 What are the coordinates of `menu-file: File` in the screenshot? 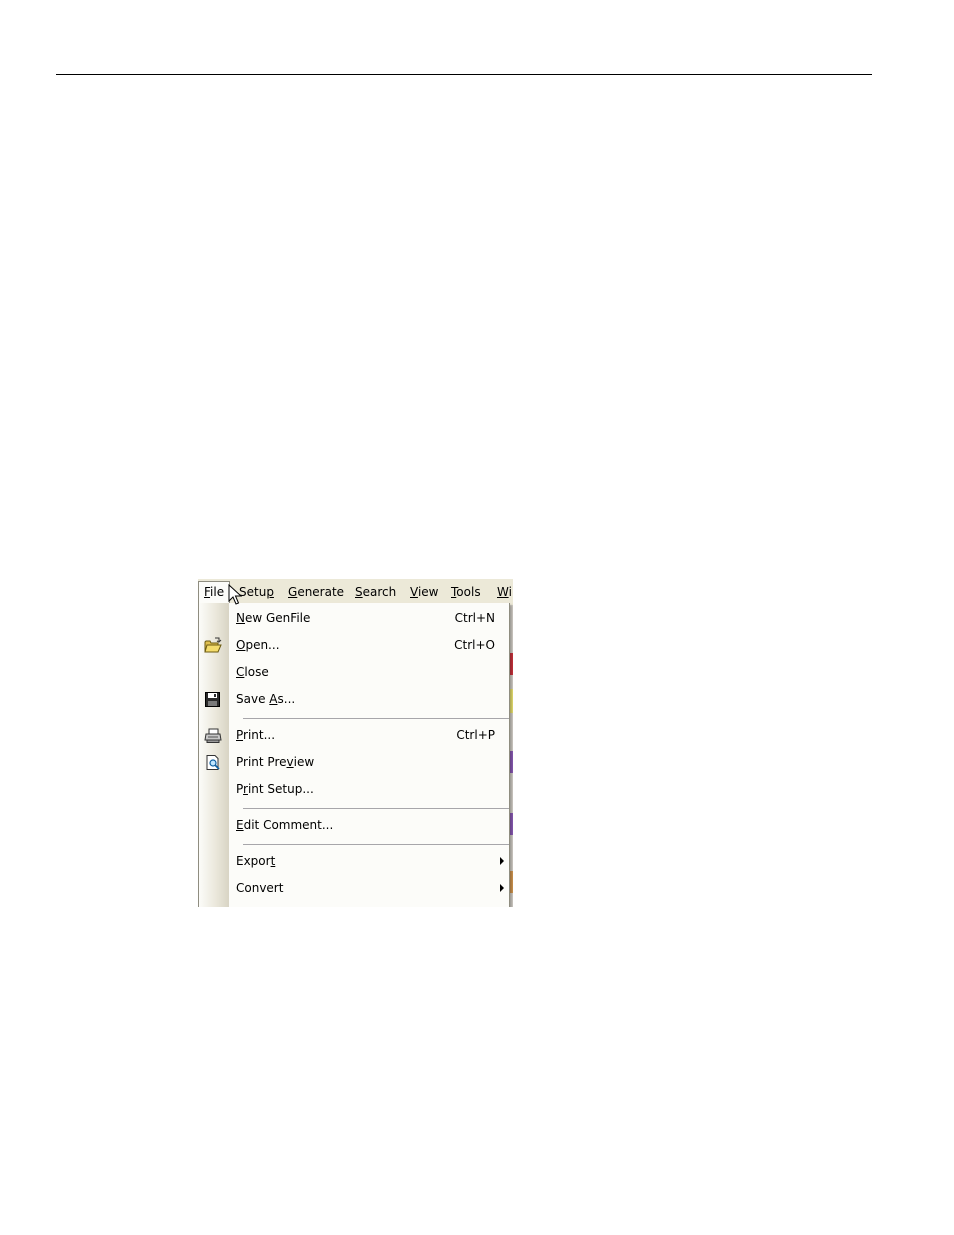 It's located at (214, 592).